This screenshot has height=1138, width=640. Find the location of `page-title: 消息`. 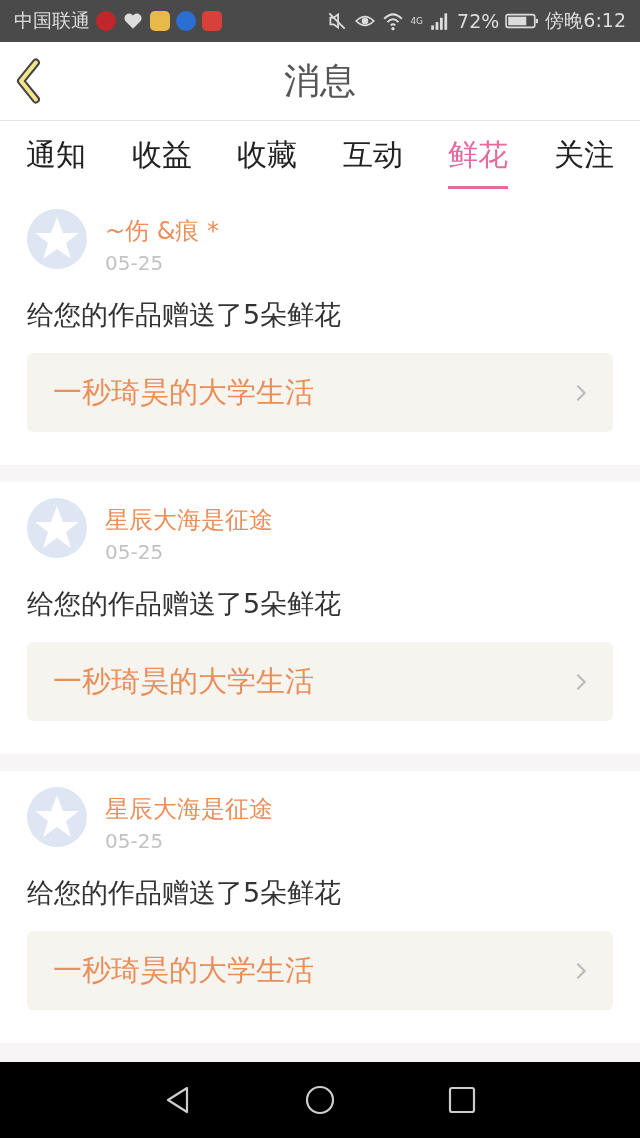

page-title: 消息 is located at coordinates (320, 80).